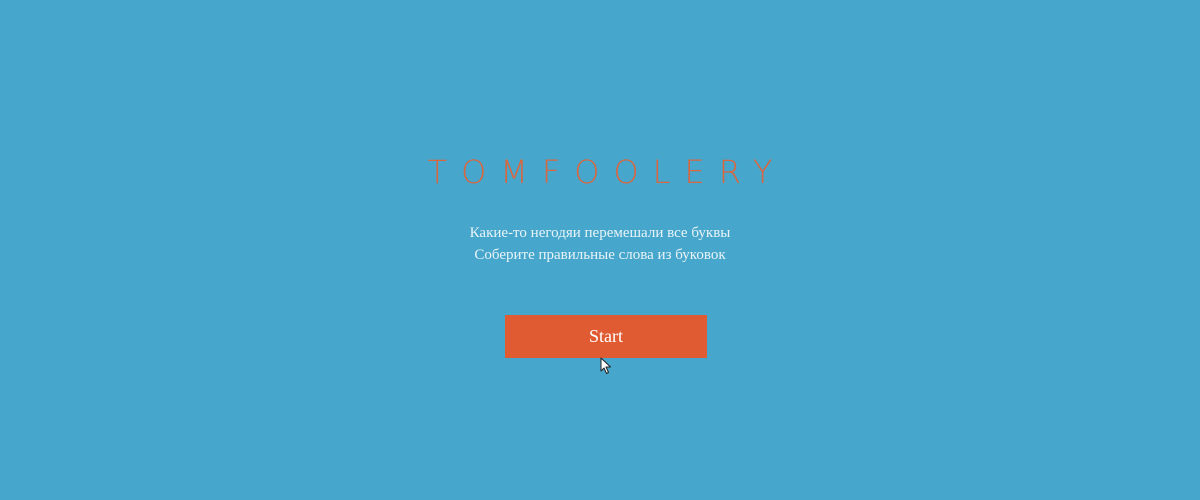 The width and height of the screenshot is (1200, 500). I want to click on game-title: TOMFOOLERY, so click(607, 172).